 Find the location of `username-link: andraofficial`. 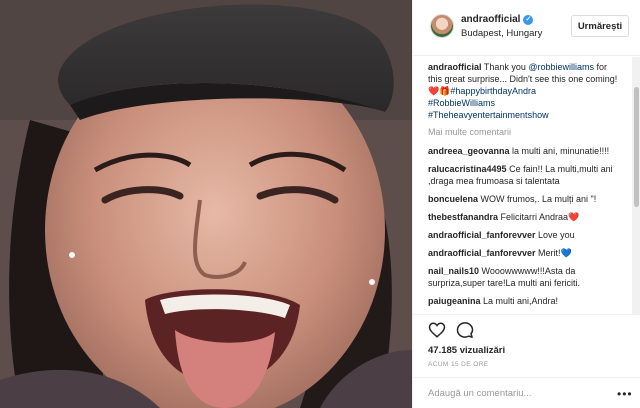

username-link: andraofficial is located at coordinates (490, 19).